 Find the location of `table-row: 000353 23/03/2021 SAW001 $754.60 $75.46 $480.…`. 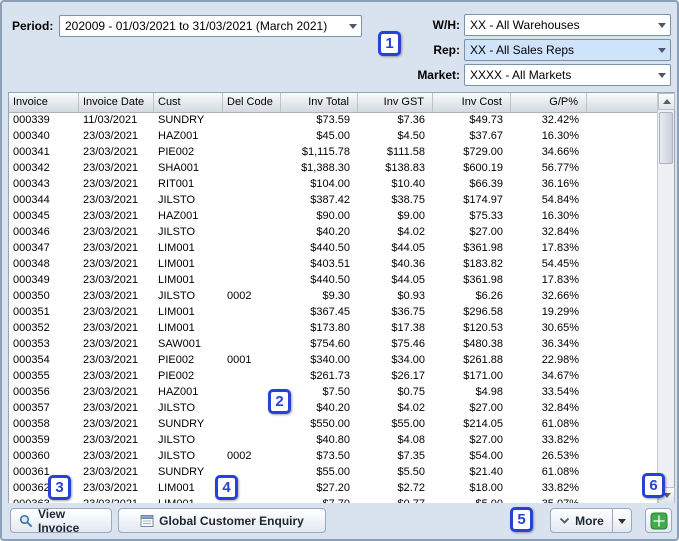

table-row: 000353 23/03/2021 SAW001 $754.60 $75.46 $480.… is located at coordinates (333, 345).